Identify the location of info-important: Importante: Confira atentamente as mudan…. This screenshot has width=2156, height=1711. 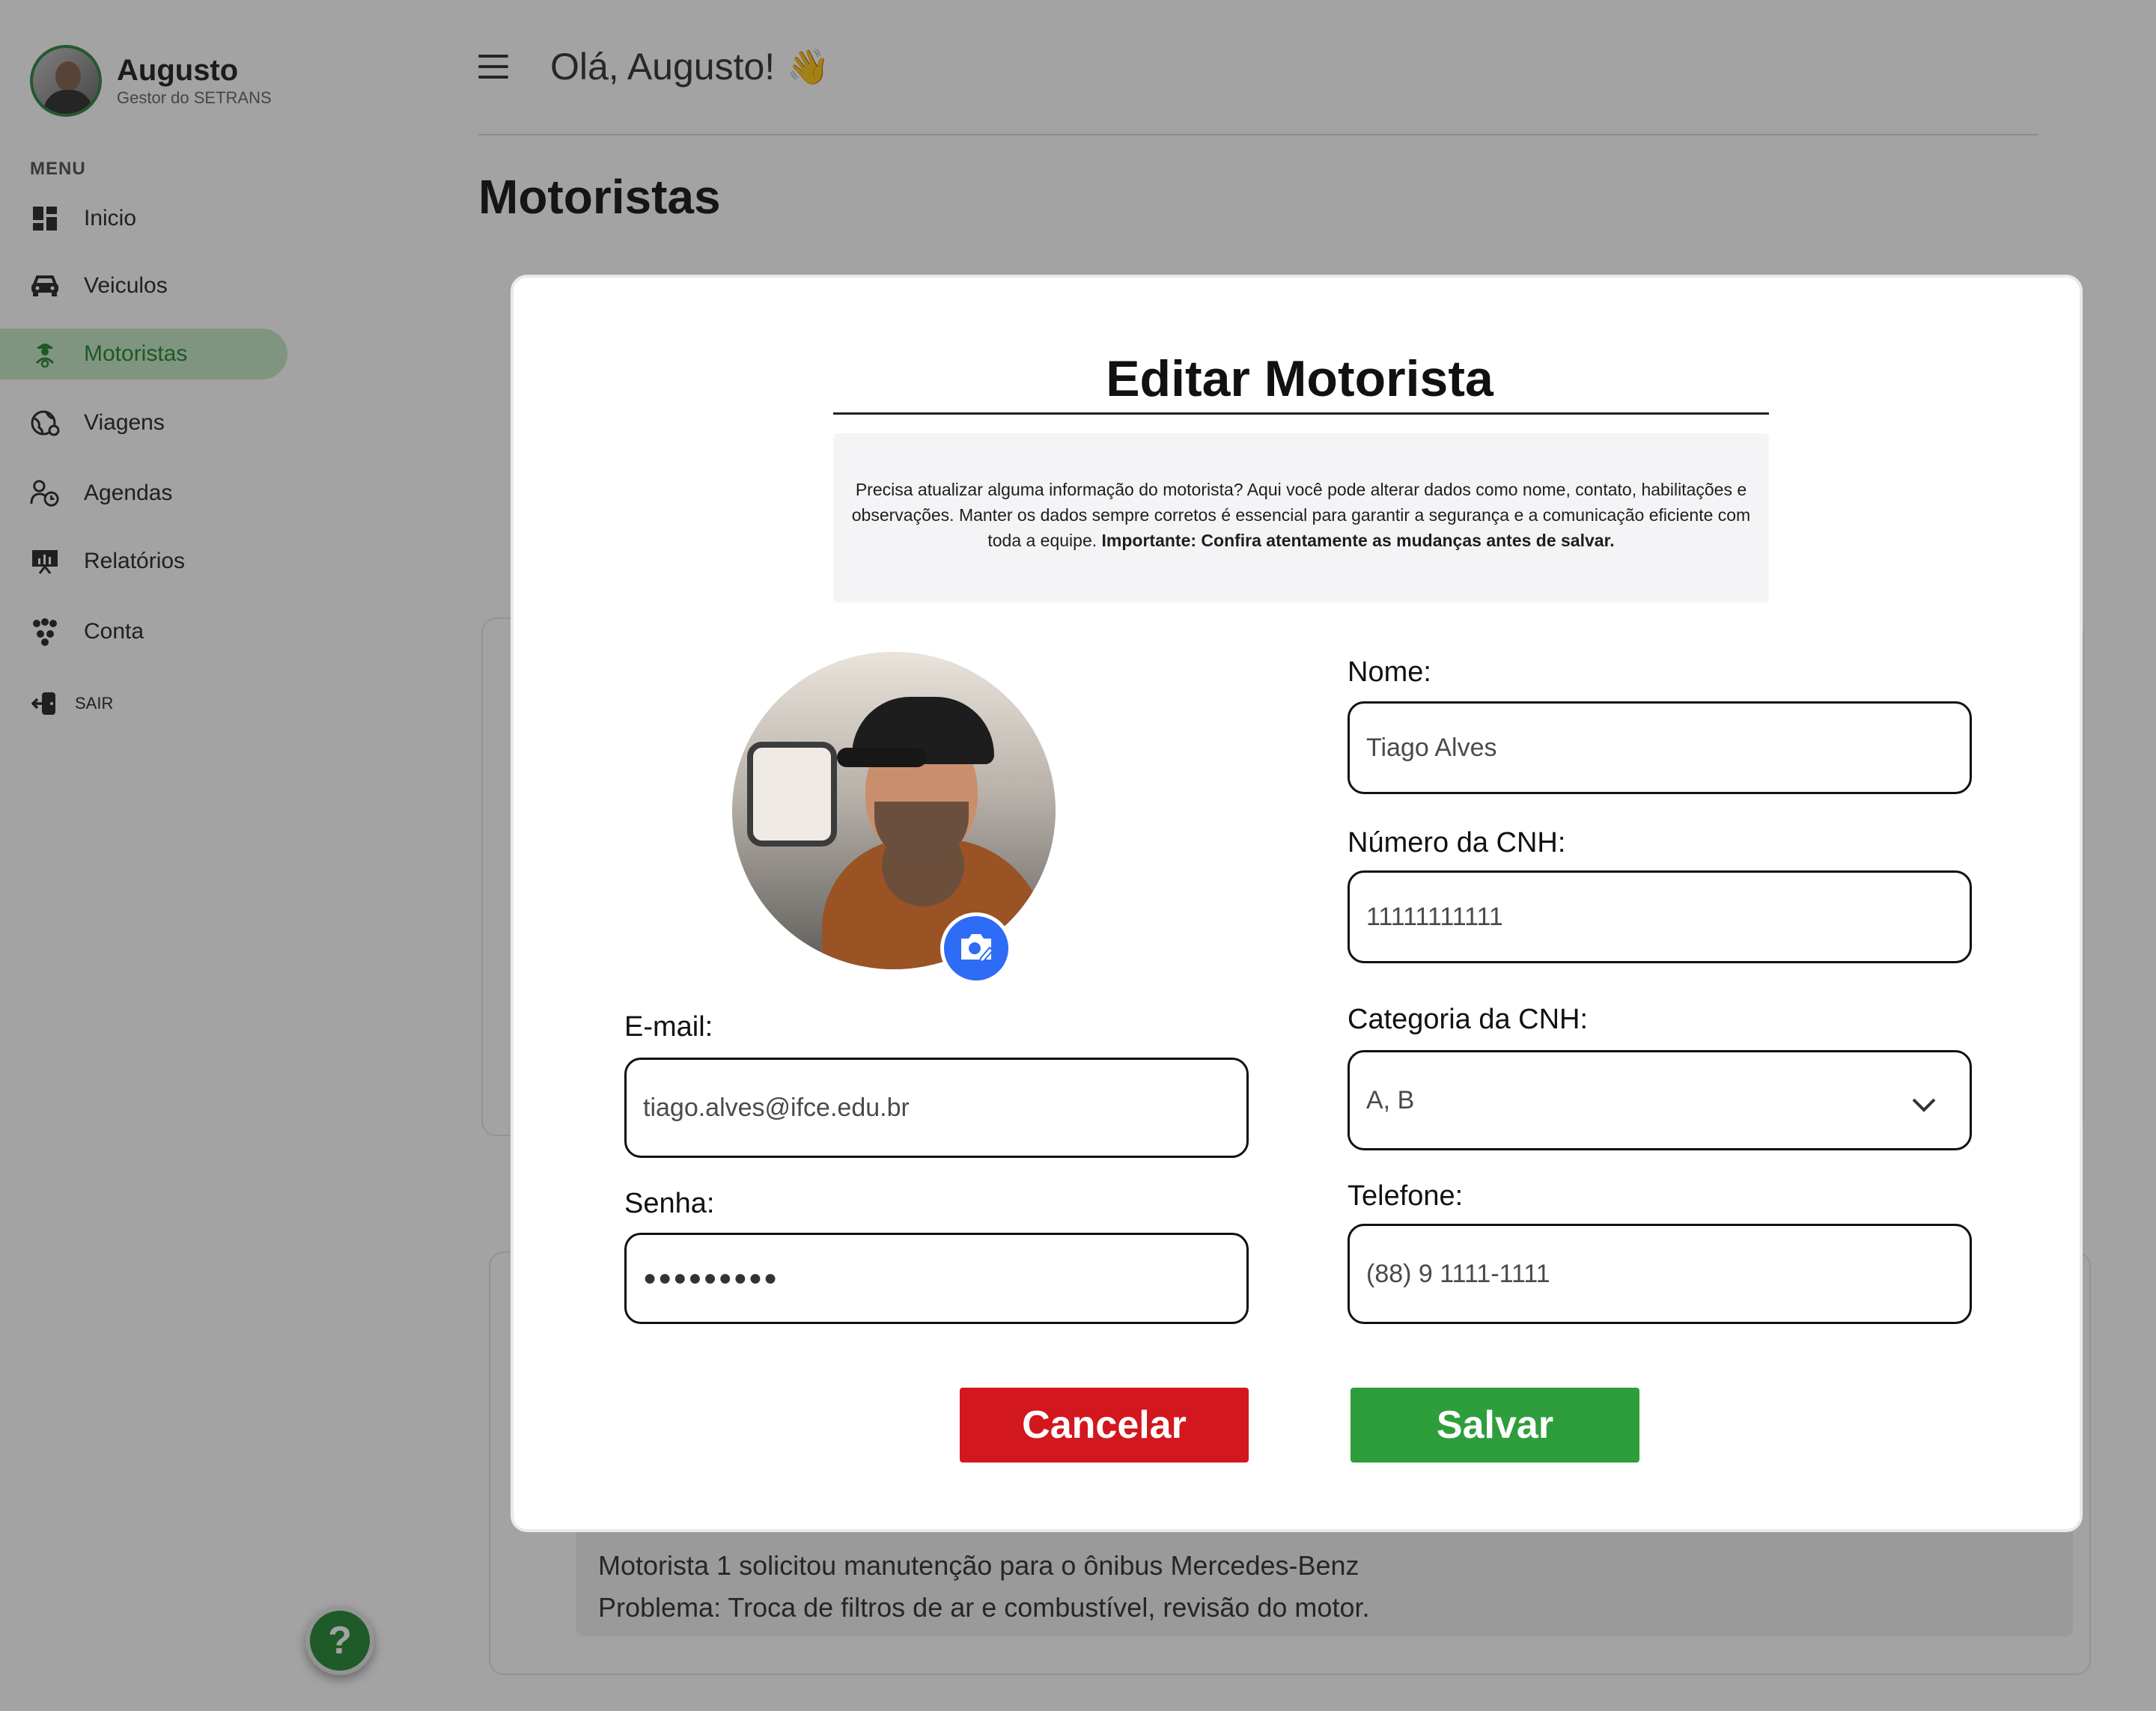
(1358, 541).